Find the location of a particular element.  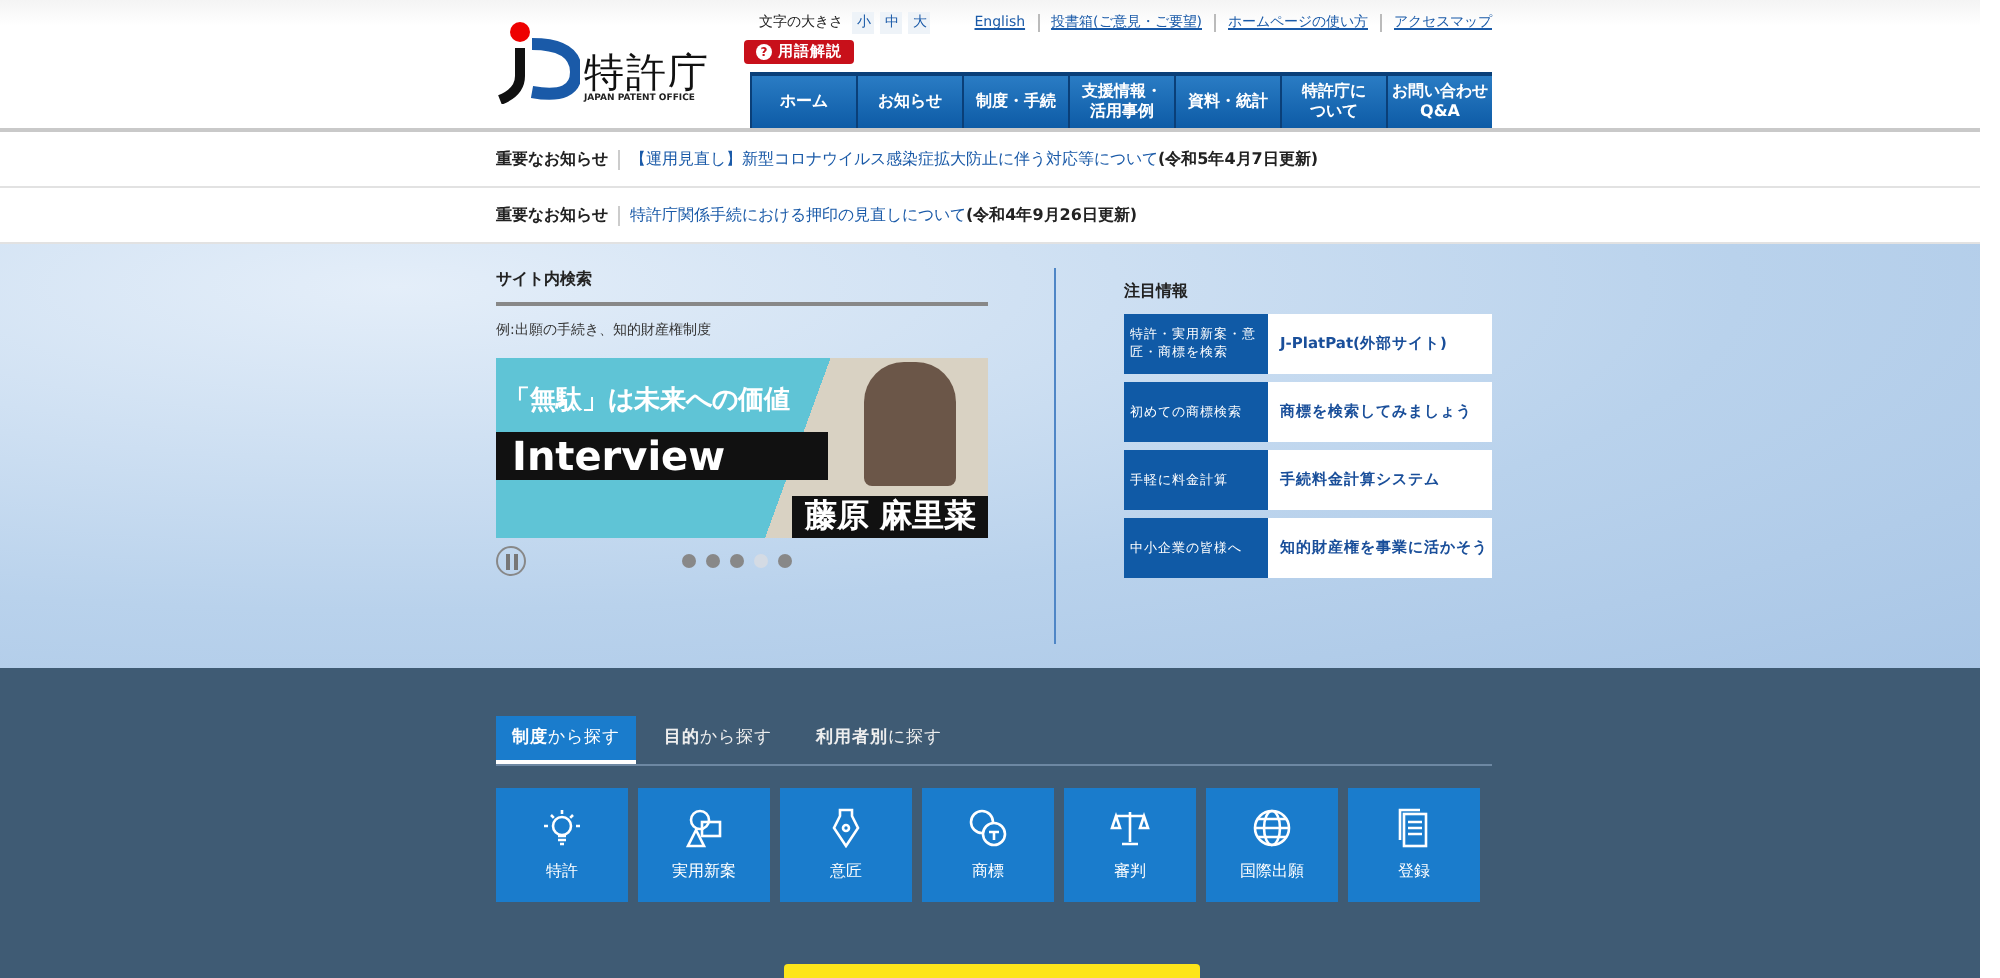

logo-icon is located at coordinates (538, 62).